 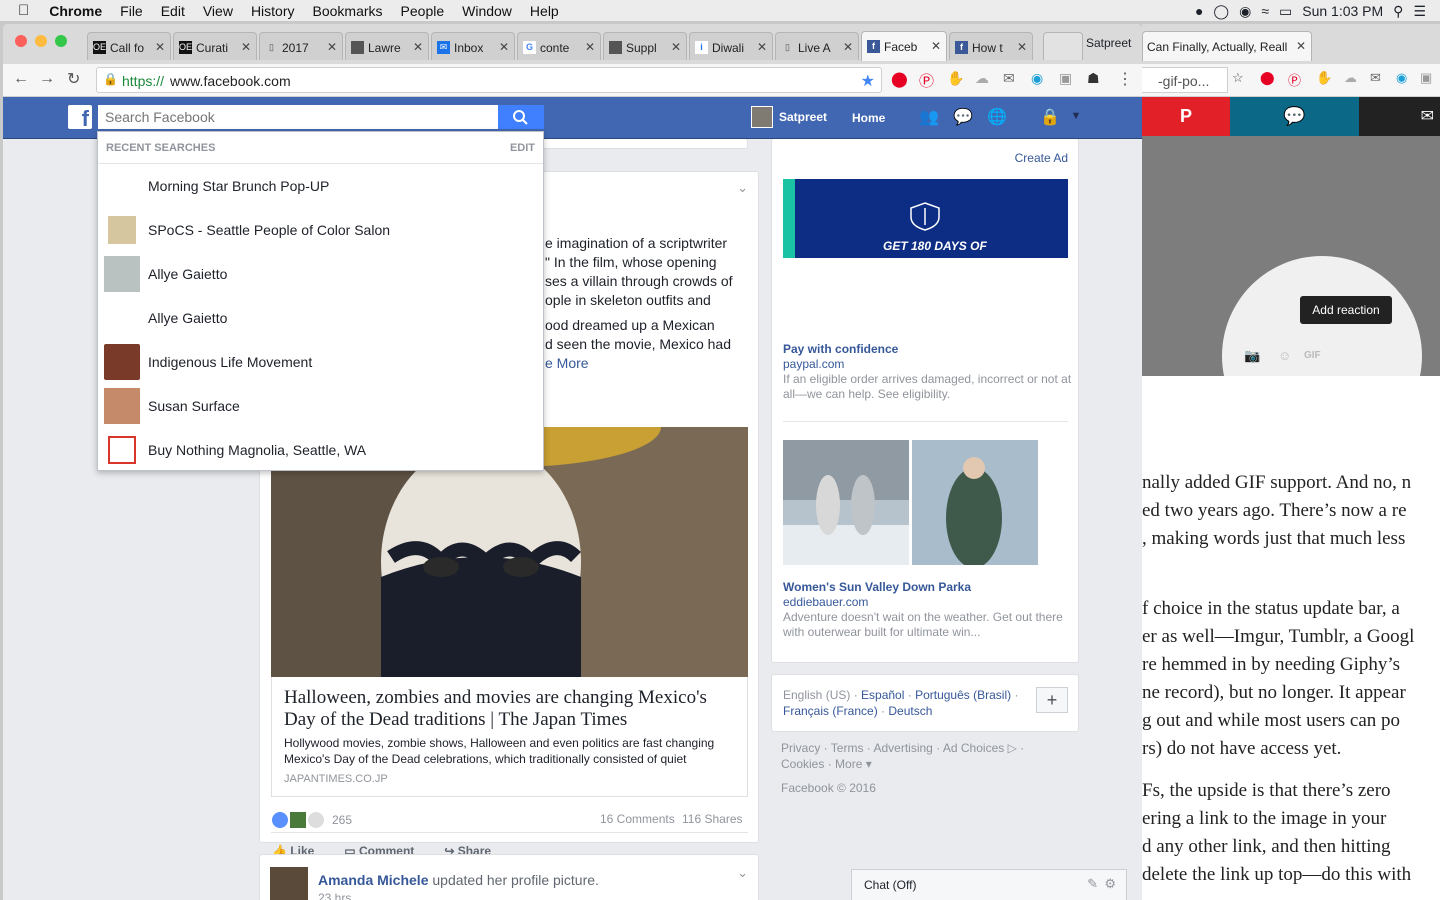 I want to click on friend-requests-icon: 👥, so click(x=929, y=117).